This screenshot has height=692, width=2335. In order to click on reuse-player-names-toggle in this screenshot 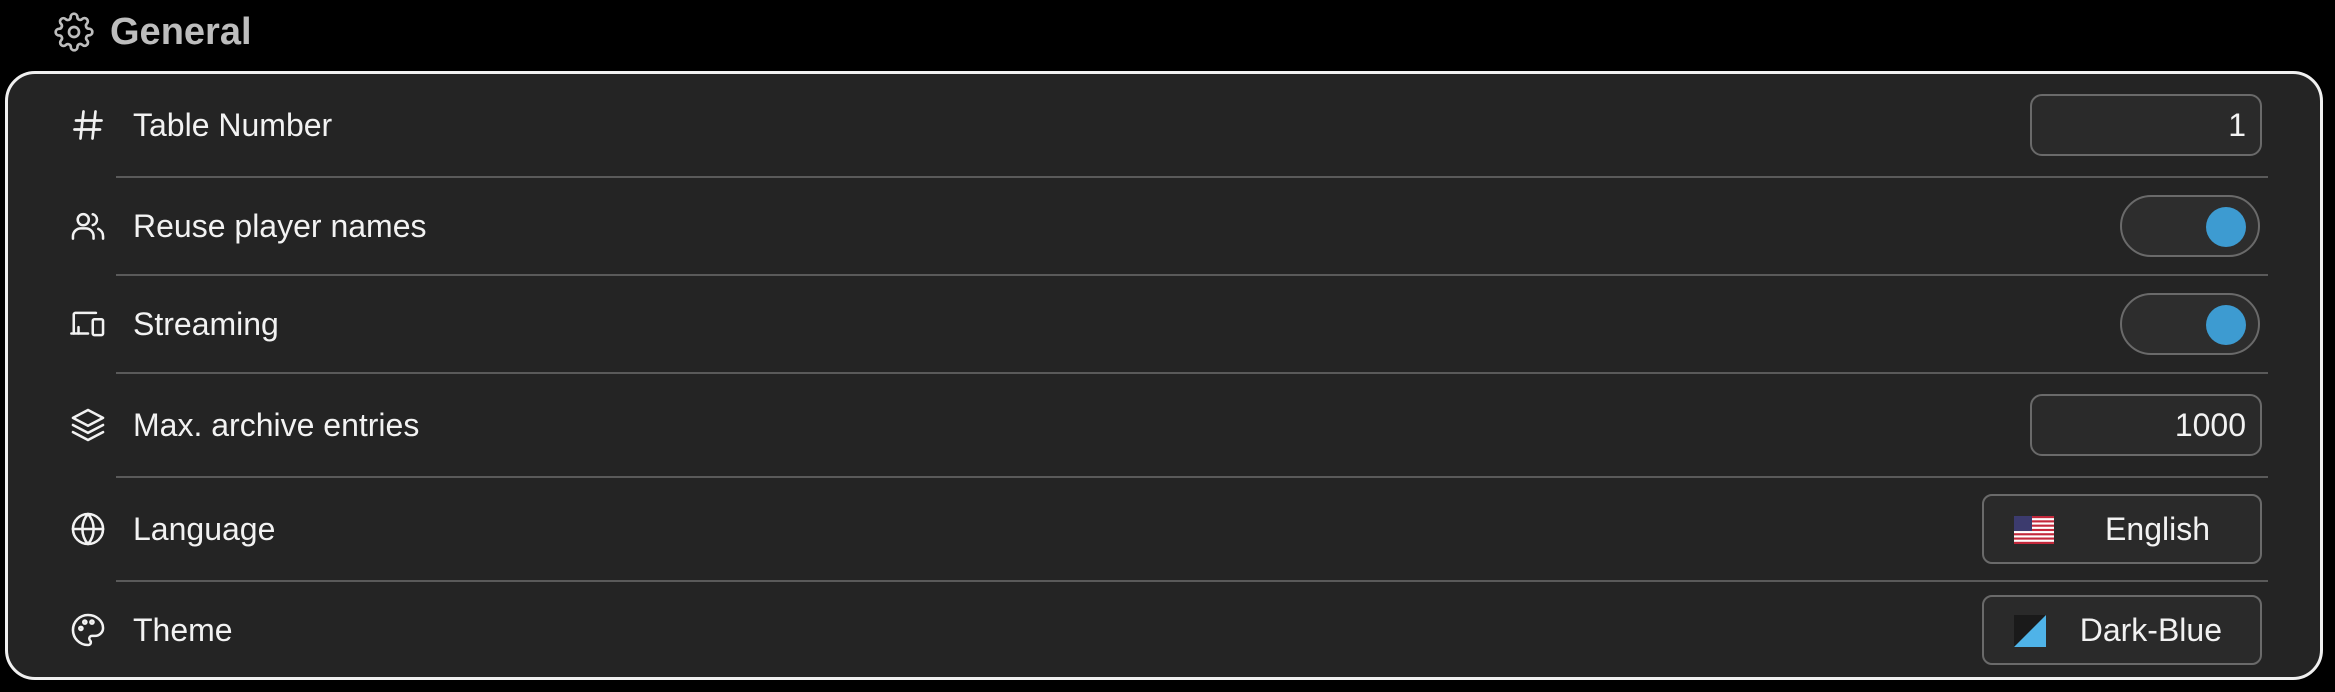, I will do `click(2190, 226)`.